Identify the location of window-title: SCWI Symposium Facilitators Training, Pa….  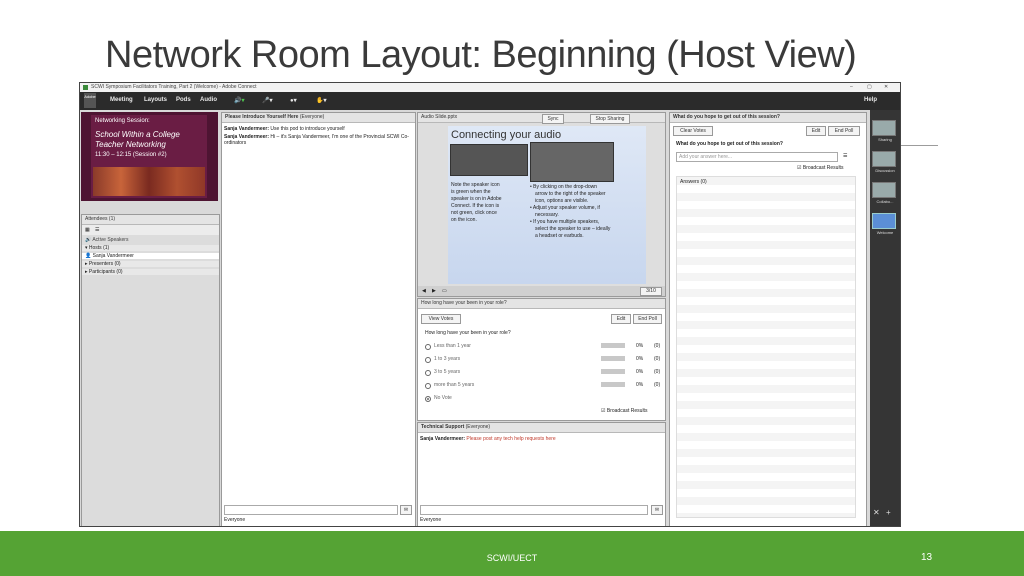
(174, 87).